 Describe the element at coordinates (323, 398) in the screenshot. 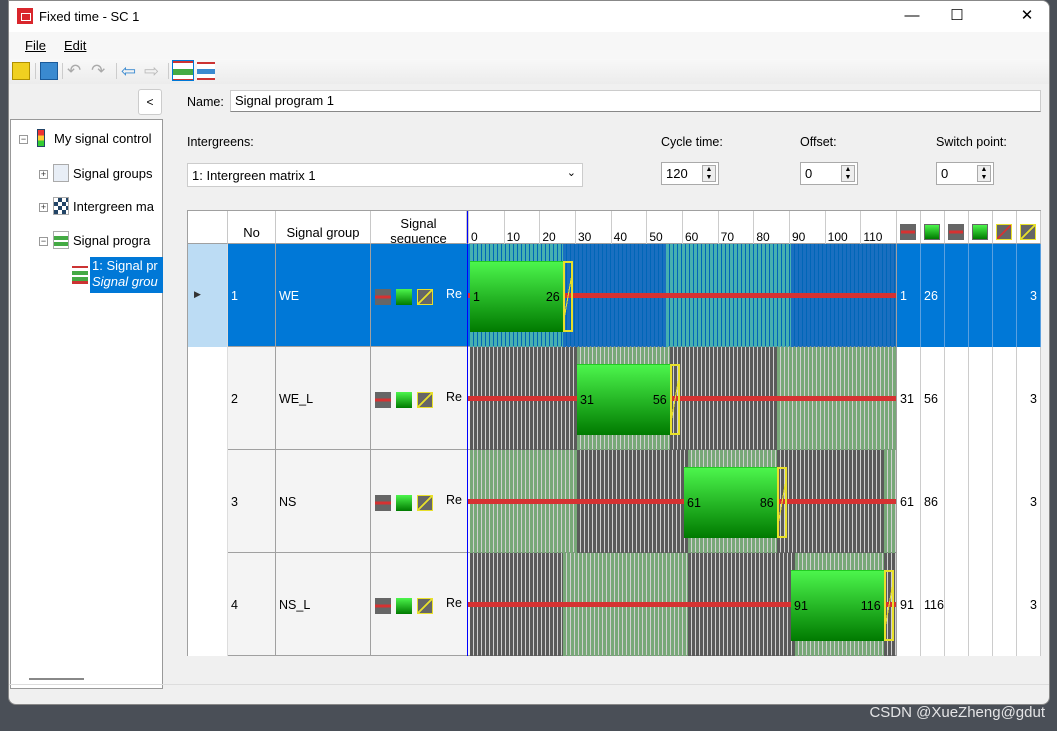

I see `signal-group-cell: WE_L` at that location.